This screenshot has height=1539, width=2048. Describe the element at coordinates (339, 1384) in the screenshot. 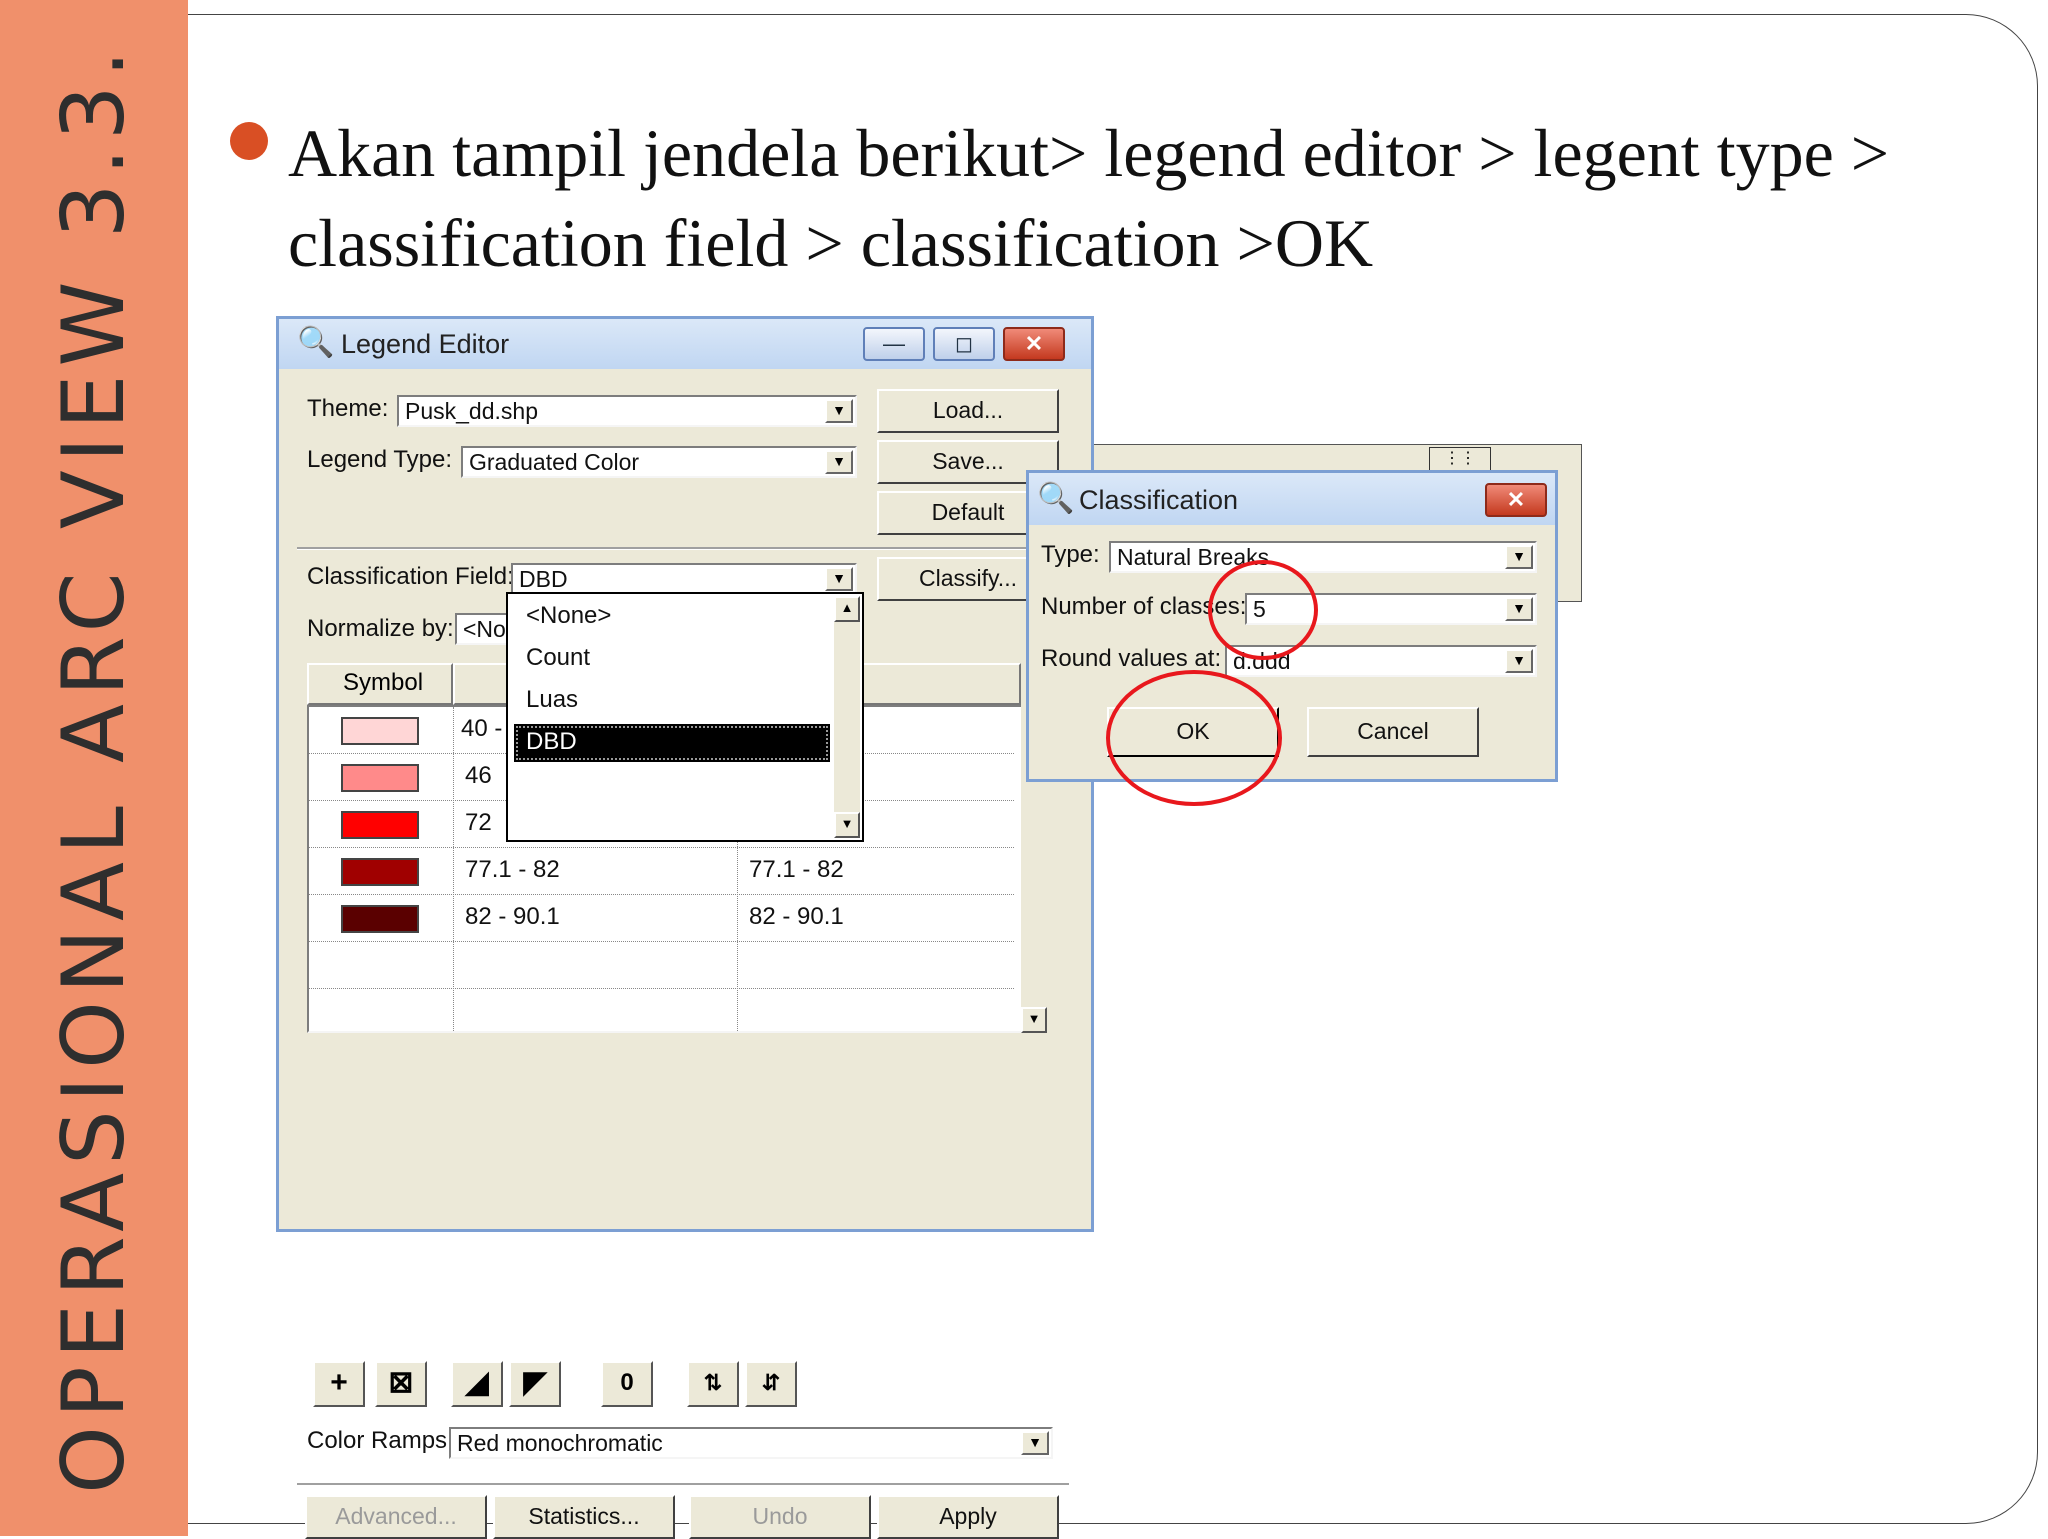

I see `add-icon: +` at that location.